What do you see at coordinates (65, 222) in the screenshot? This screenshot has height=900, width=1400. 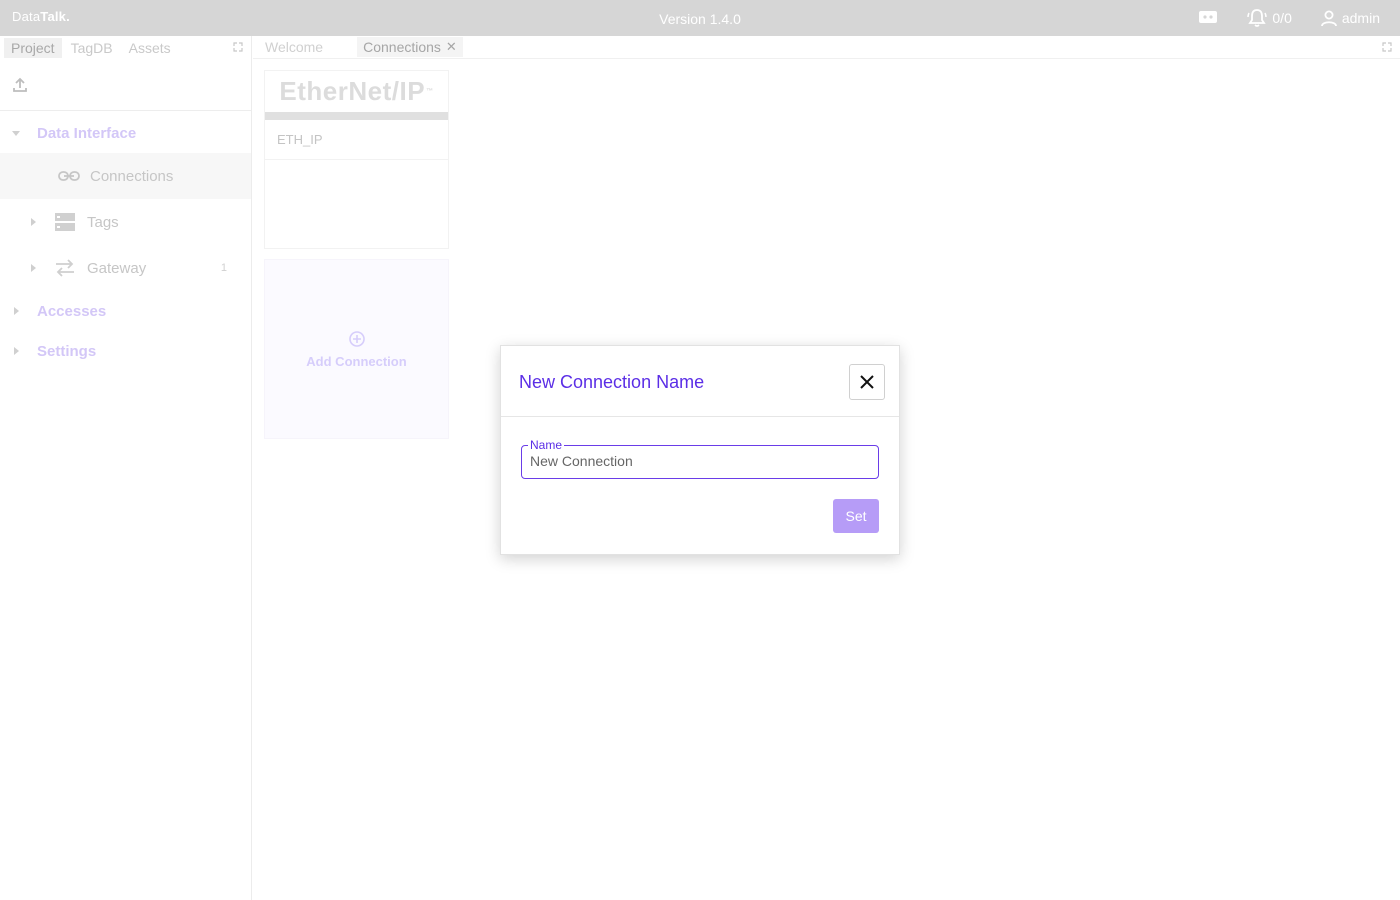 I see `storage-icon` at bounding box center [65, 222].